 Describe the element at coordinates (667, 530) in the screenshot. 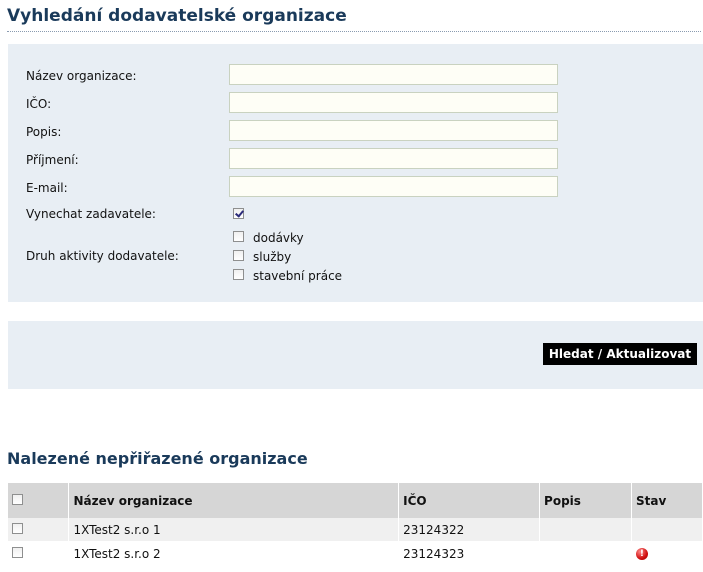

I see `row-status` at that location.